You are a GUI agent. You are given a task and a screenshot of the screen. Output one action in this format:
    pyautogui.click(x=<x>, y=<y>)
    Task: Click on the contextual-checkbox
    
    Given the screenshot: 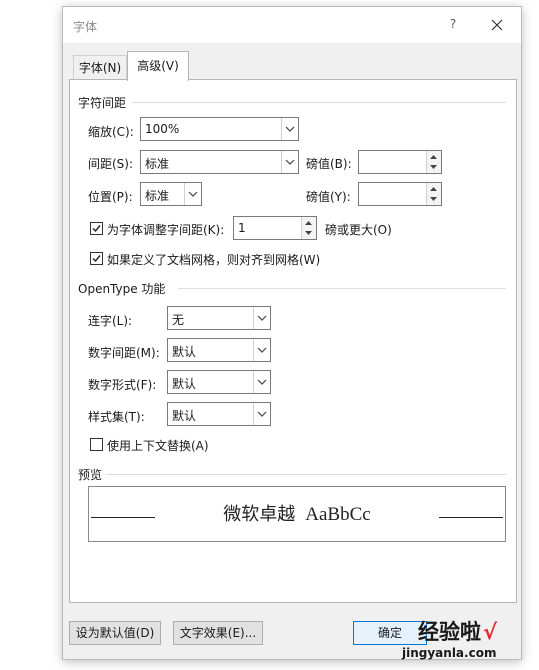 What is the action you would take?
    pyautogui.click(x=96, y=444)
    